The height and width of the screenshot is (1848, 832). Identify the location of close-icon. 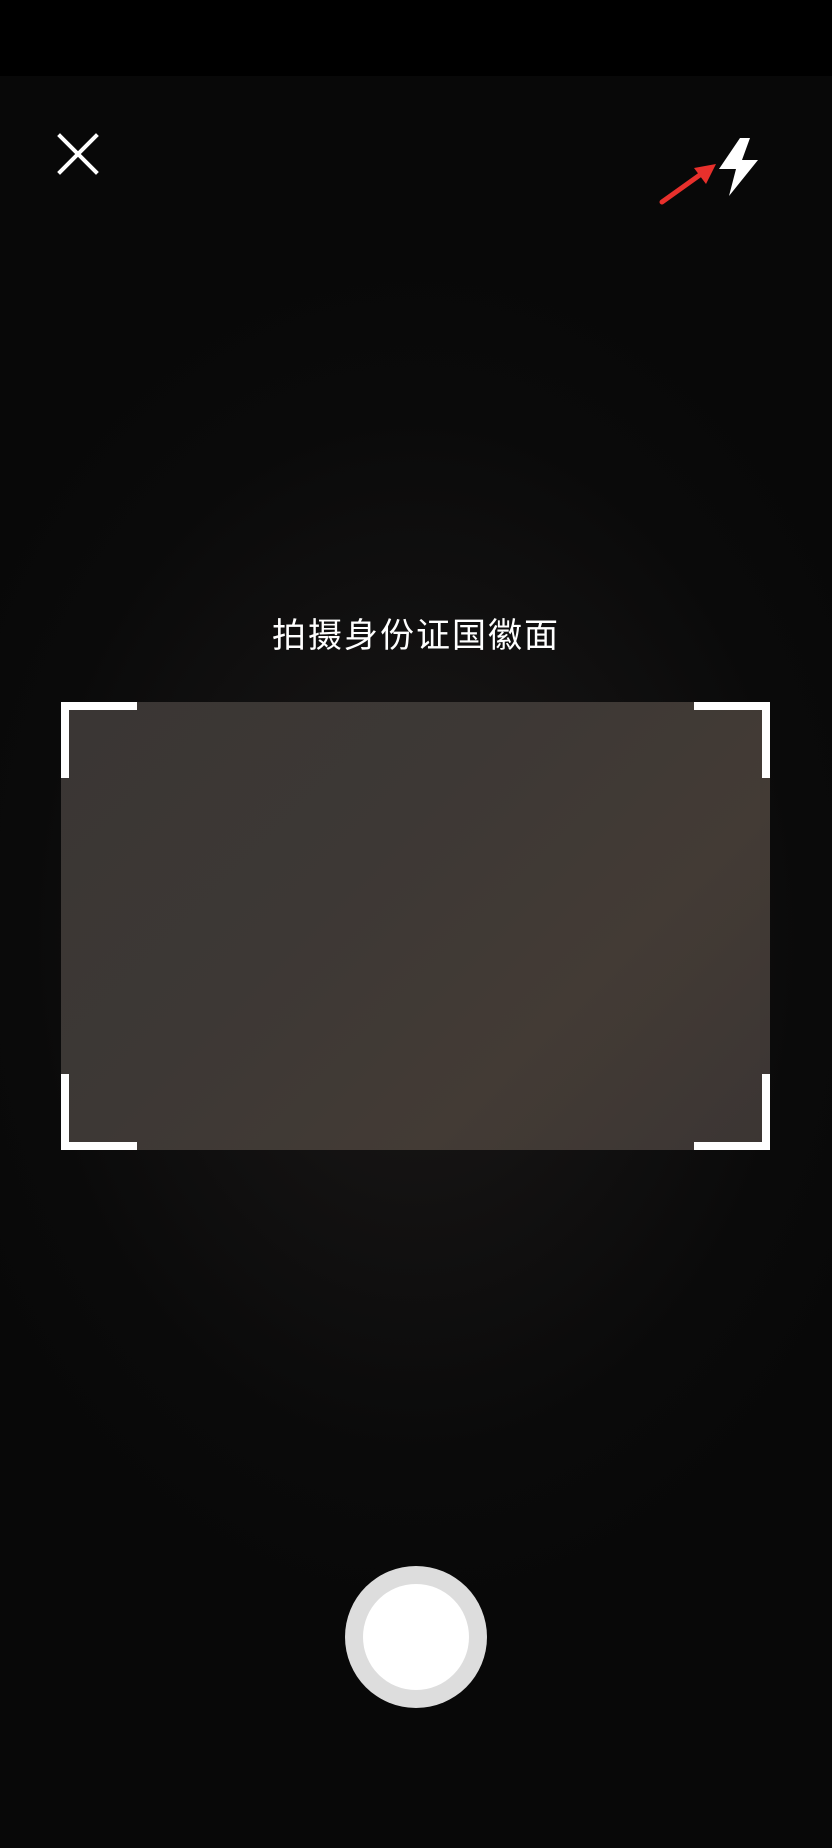
(78, 154).